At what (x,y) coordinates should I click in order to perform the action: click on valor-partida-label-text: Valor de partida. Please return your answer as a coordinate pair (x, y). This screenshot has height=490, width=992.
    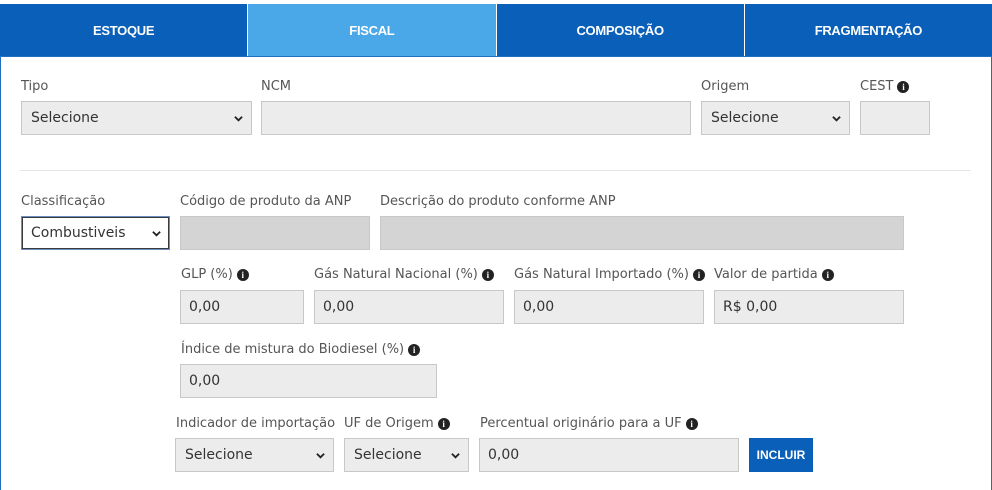
    Looking at the image, I should click on (766, 274).